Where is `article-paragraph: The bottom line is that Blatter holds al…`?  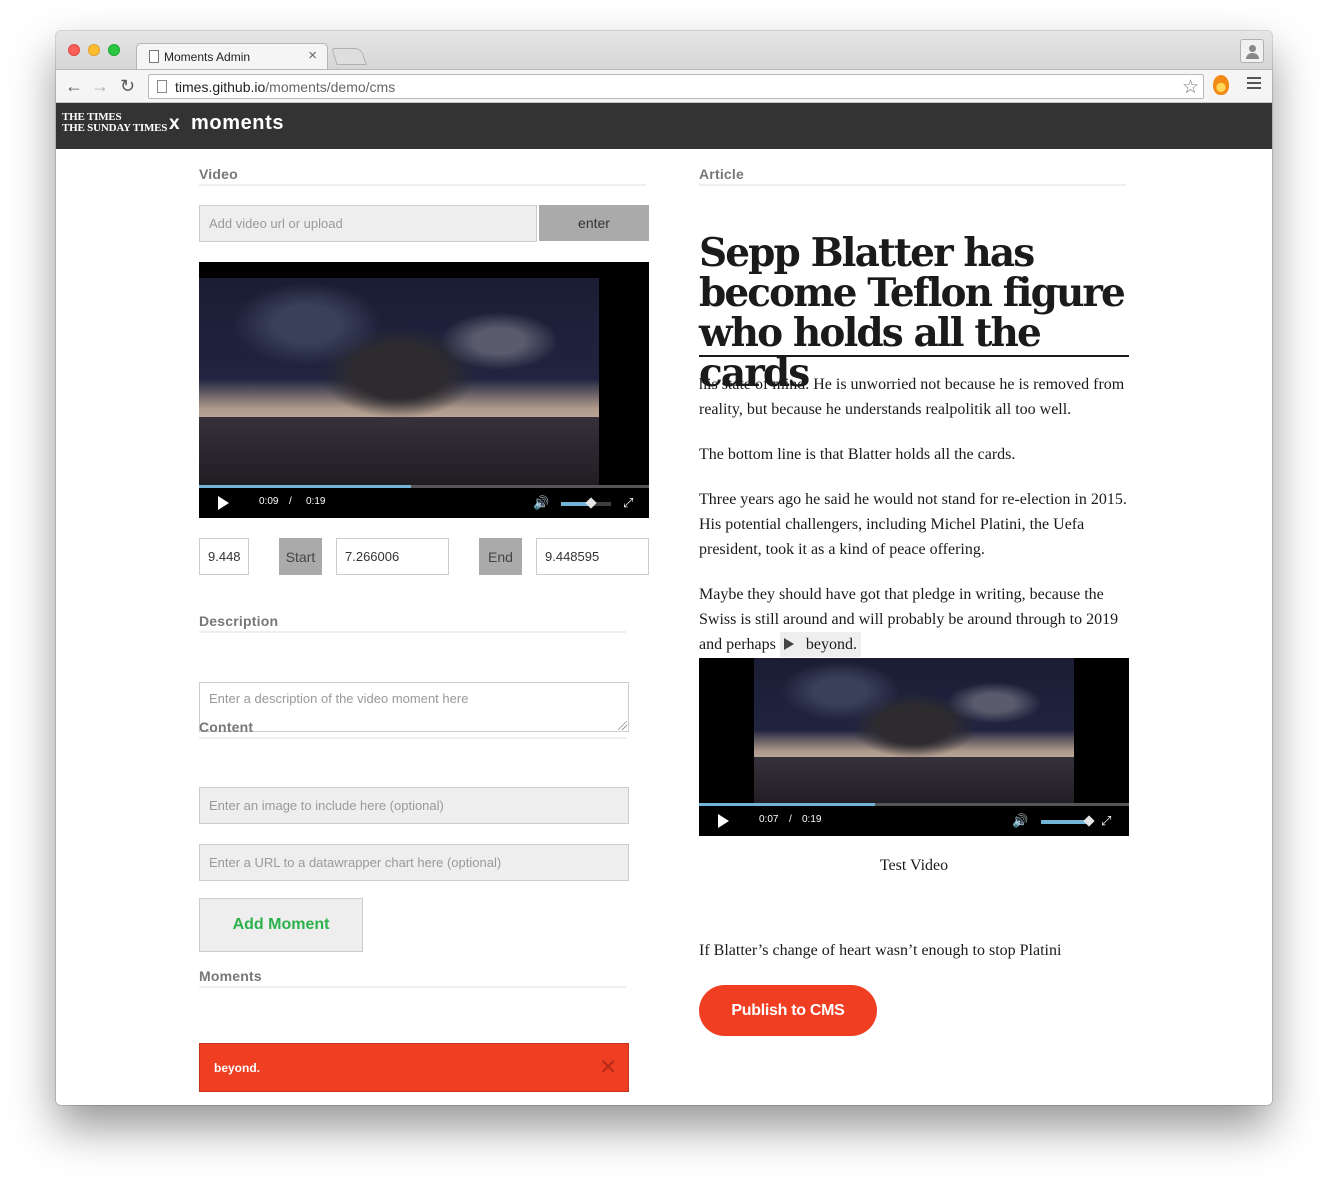
article-paragraph: The bottom line is that Blatter holds al… is located at coordinates (857, 454).